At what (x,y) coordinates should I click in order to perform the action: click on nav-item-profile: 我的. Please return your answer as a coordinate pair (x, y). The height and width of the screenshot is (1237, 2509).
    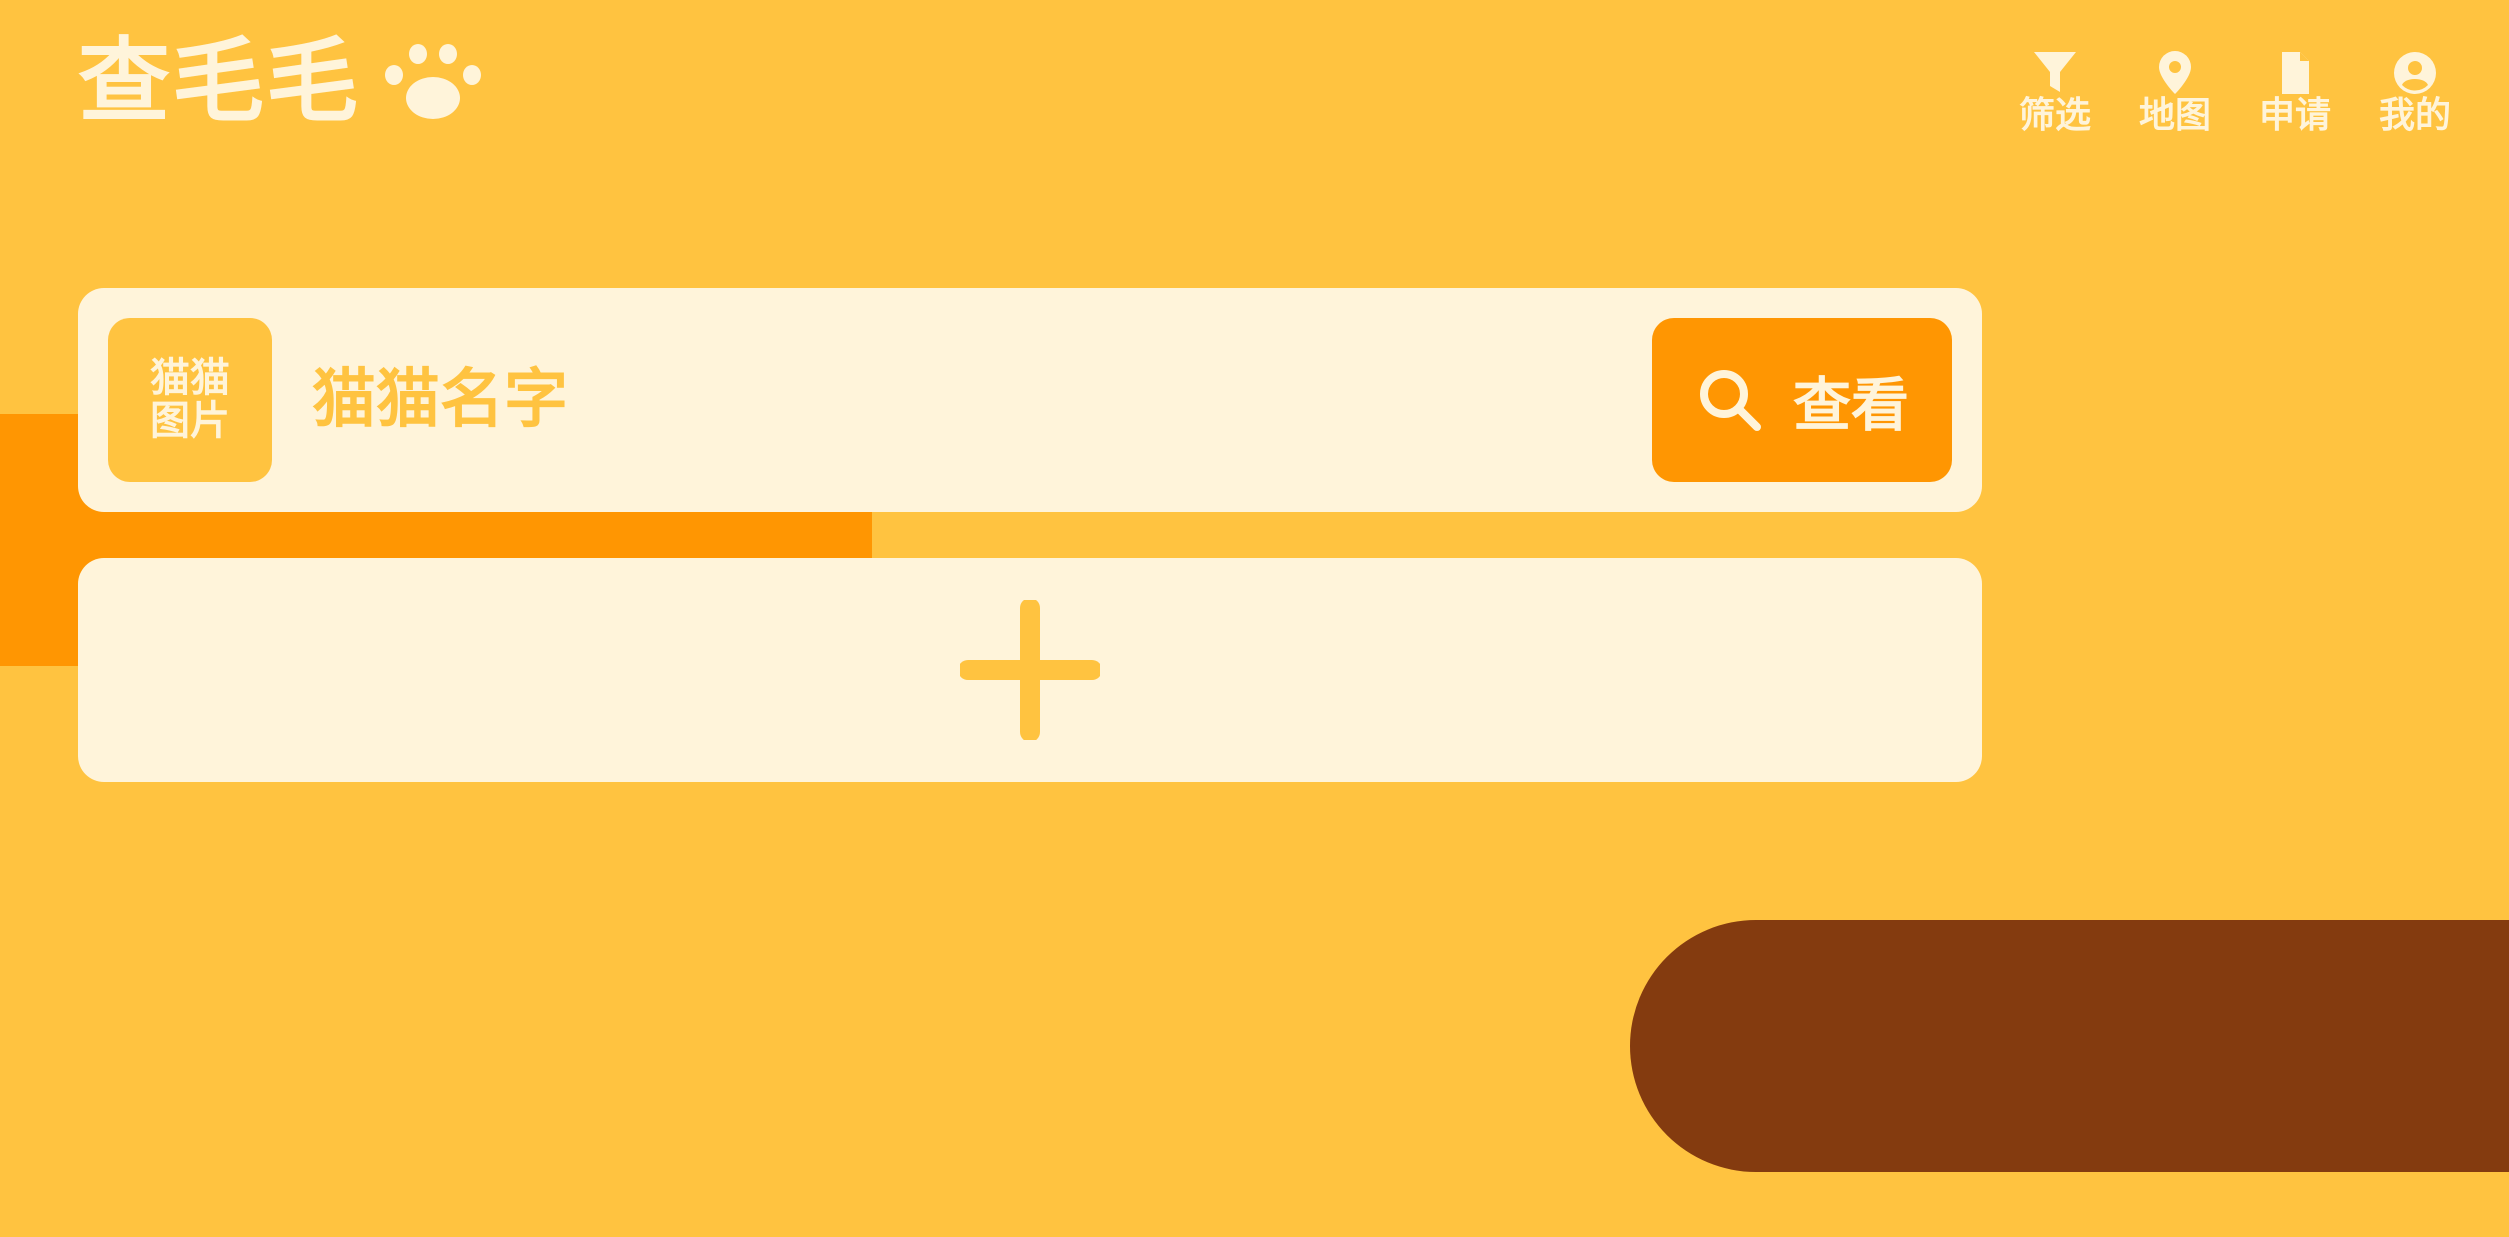
    Looking at the image, I should click on (2415, 92).